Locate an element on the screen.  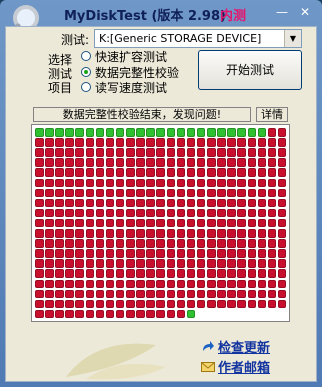
radio-quick-capacity is located at coordinates (86, 56).